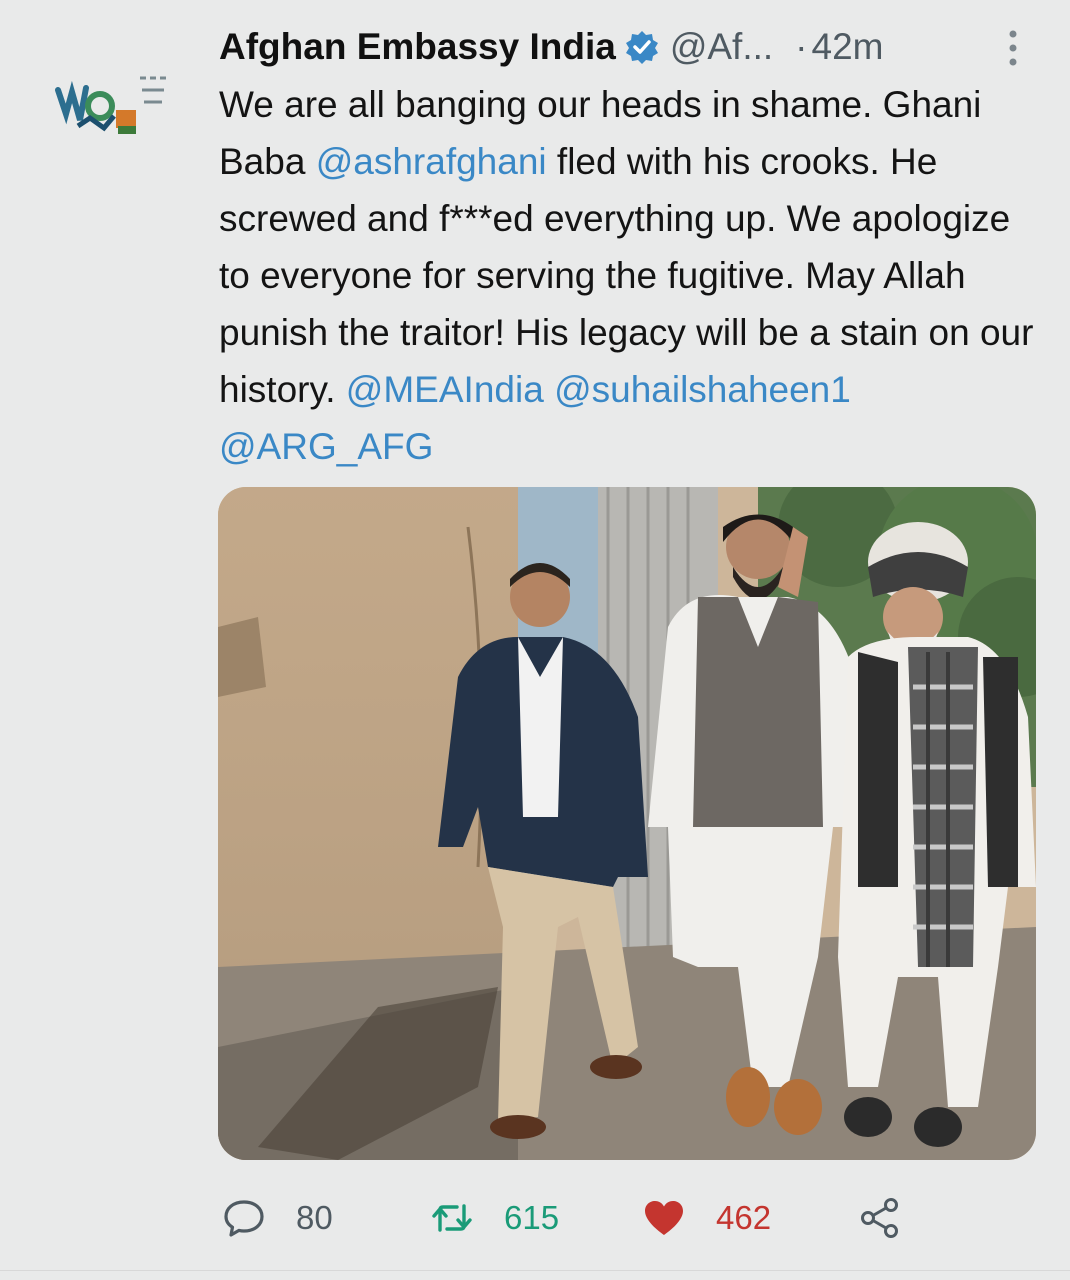 This screenshot has width=1070, height=1280. I want to click on like-count: 462, so click(744, 1217).